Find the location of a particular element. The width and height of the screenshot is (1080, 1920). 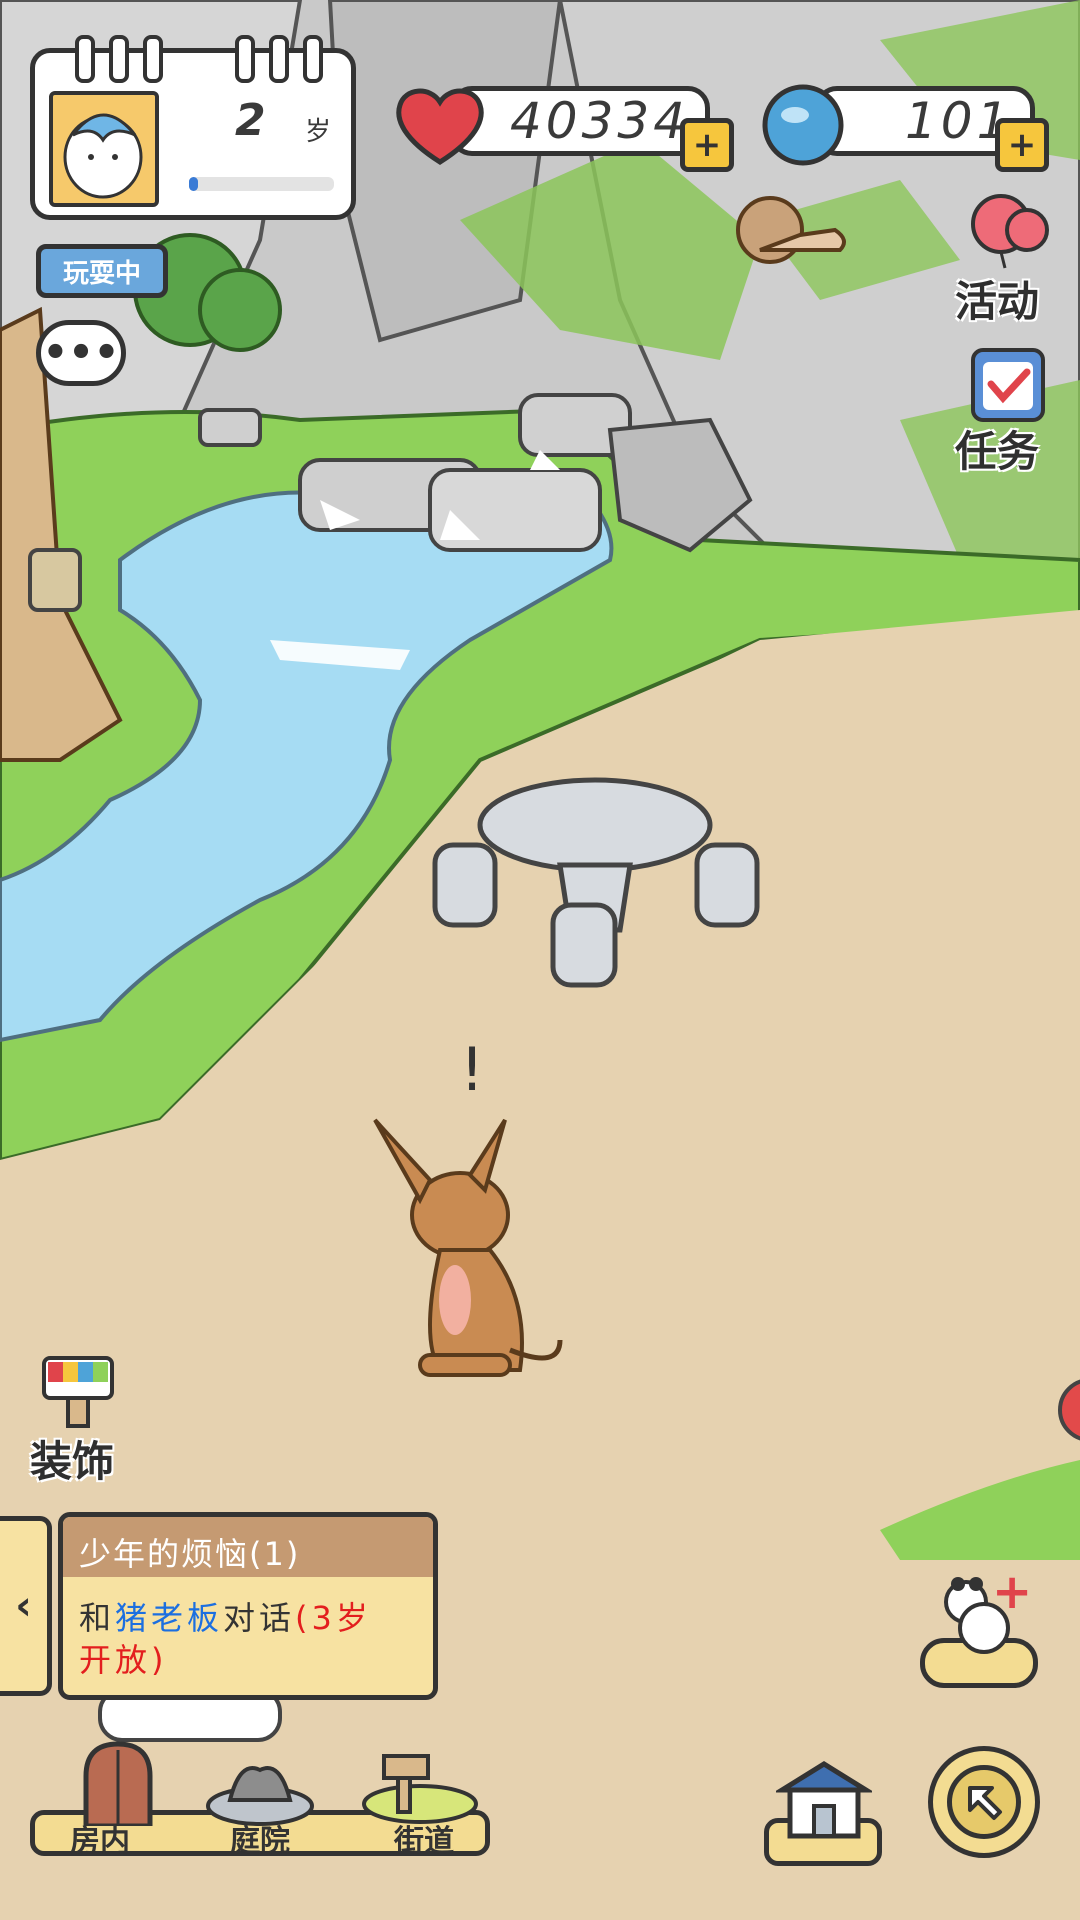

quest-line-1: 和猪老板对话(3岁 is located at coordinates (225, 1616).